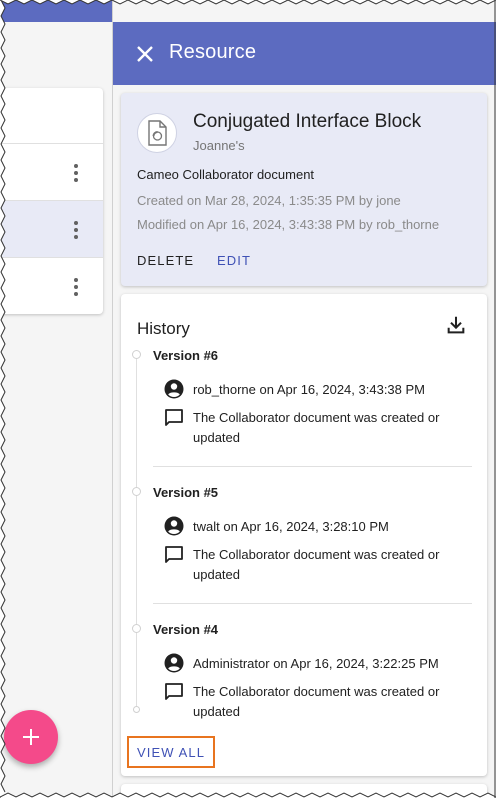 Image resolution: width=496 pixels, height=798 pixels. Describe the element at coordinates (171, 752) in the screenshot. I see `view-all-button: VIEW ALL` at that location.